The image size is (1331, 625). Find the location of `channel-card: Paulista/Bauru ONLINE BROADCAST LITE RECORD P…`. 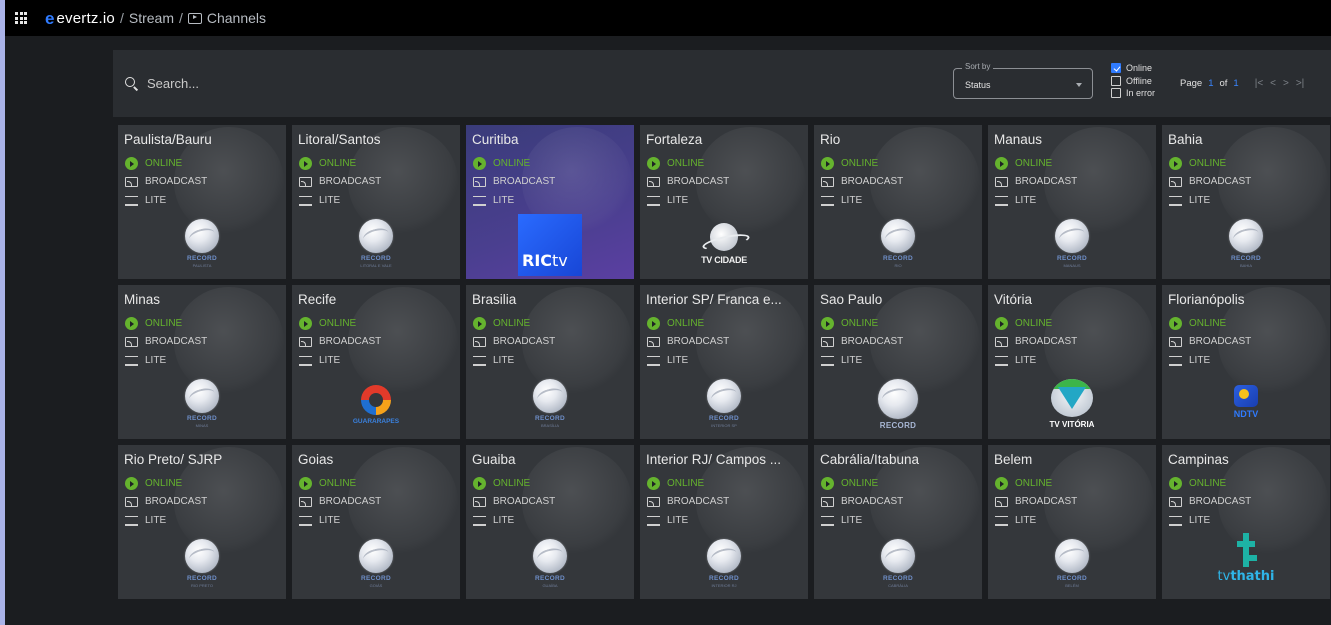

channel-card: Paulista/Bauru ONLINE BROADCAST LITE RECORD P… is located at coordinates (202, 202).